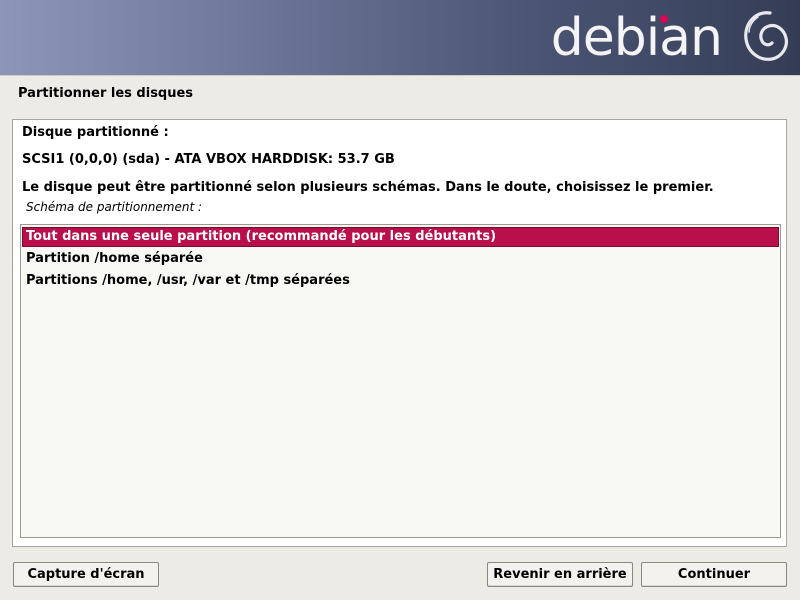  I want to click on scheme-list-label: Schéma de partitionnement :, so click(114, 207).